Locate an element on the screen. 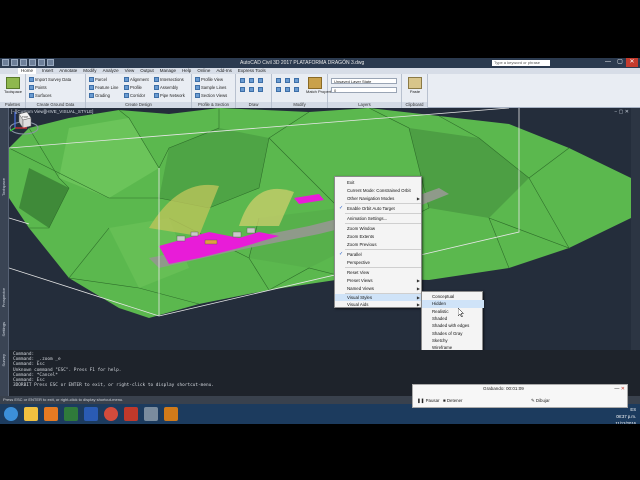  corridor-button: Corridor is located at coordinates (134, 95).